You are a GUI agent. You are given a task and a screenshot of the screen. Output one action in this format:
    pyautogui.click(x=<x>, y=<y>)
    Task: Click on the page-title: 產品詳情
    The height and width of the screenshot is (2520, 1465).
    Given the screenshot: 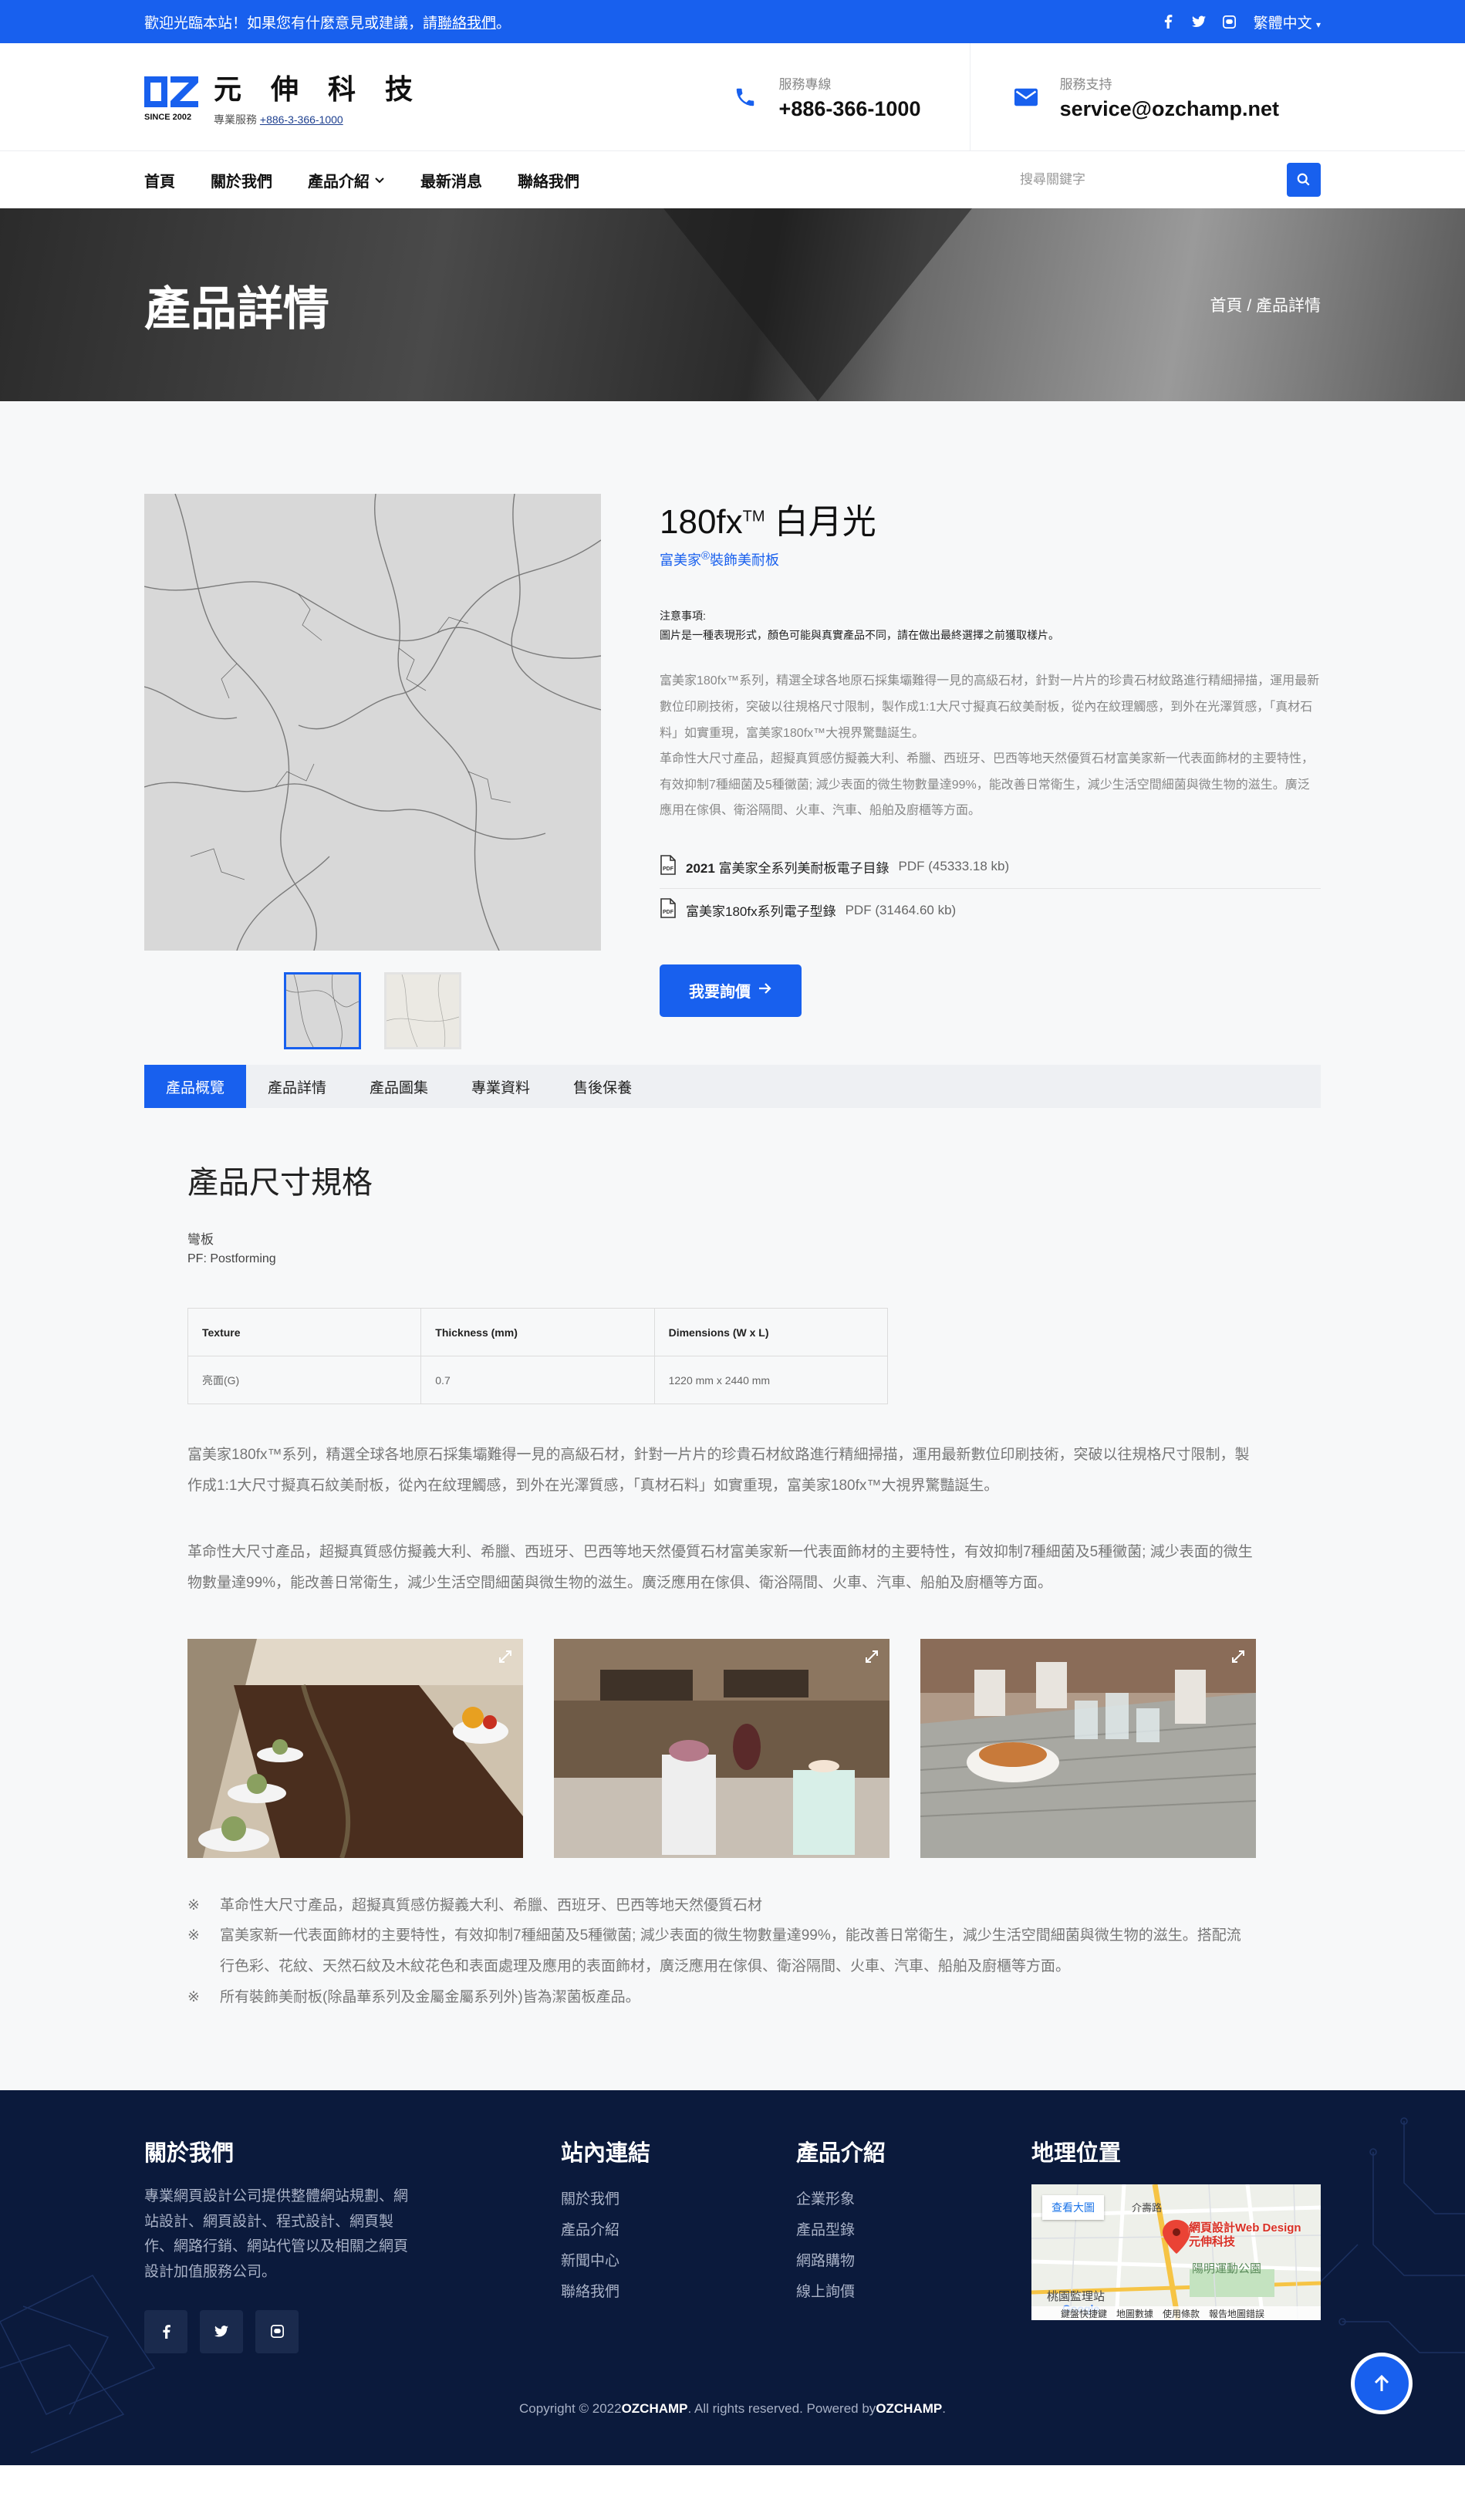 What is the action you would take?
    pyautogui.click(x=236, y=309)
    